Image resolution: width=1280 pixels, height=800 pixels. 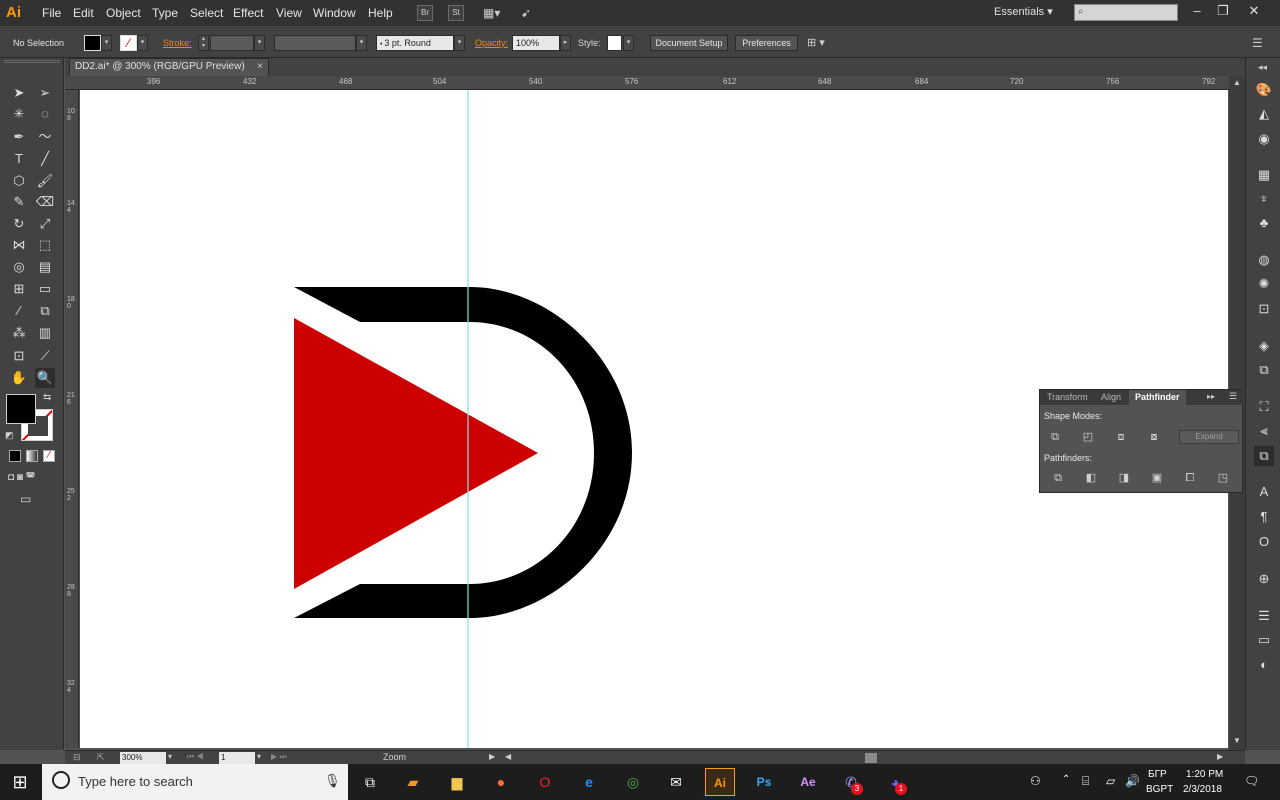 I want to click on zoom-dropdown-icon: ▾, so click(x=170, y=756).